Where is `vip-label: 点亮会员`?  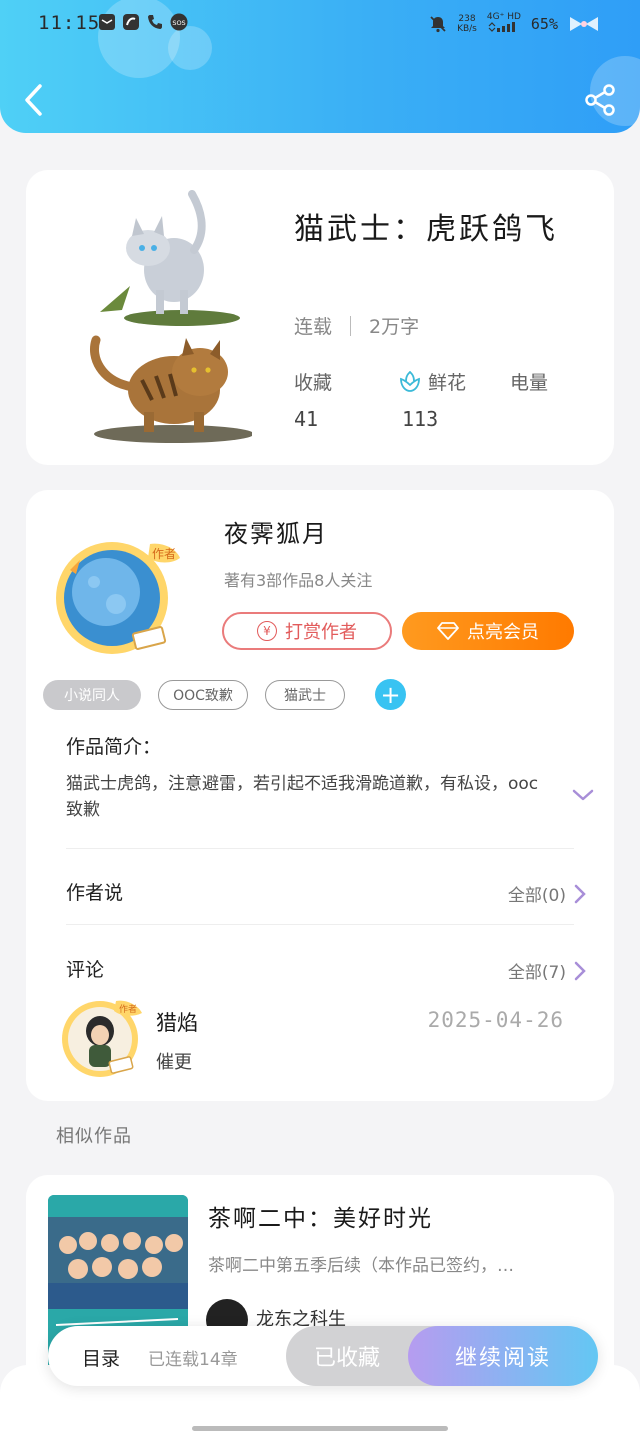
vip-label: 点亮会员 is located at coordinates (503, 632).